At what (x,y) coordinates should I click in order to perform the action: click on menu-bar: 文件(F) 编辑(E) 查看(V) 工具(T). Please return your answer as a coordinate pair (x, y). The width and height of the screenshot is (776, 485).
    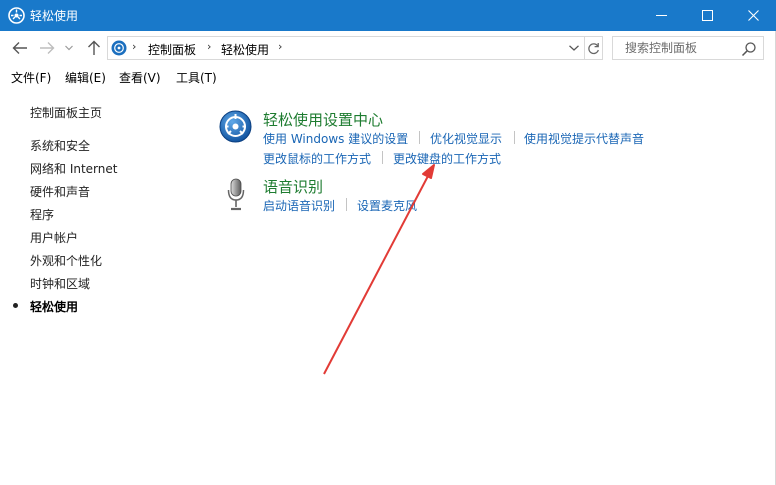
    Looking at the image, I should click on (388, 77).